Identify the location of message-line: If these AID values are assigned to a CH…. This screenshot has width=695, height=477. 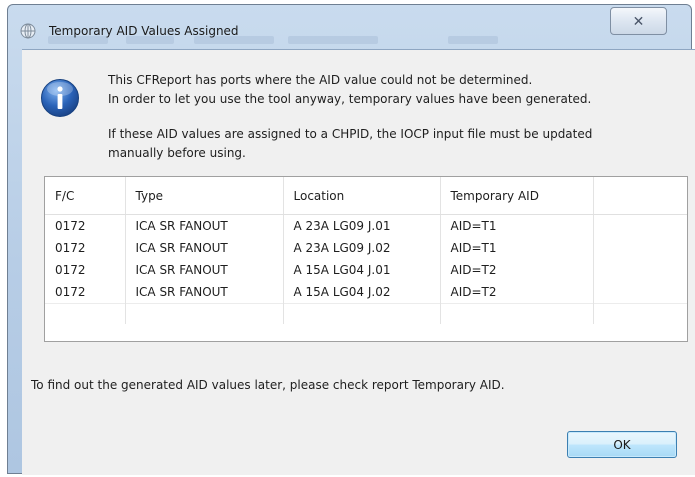
(350, 134).